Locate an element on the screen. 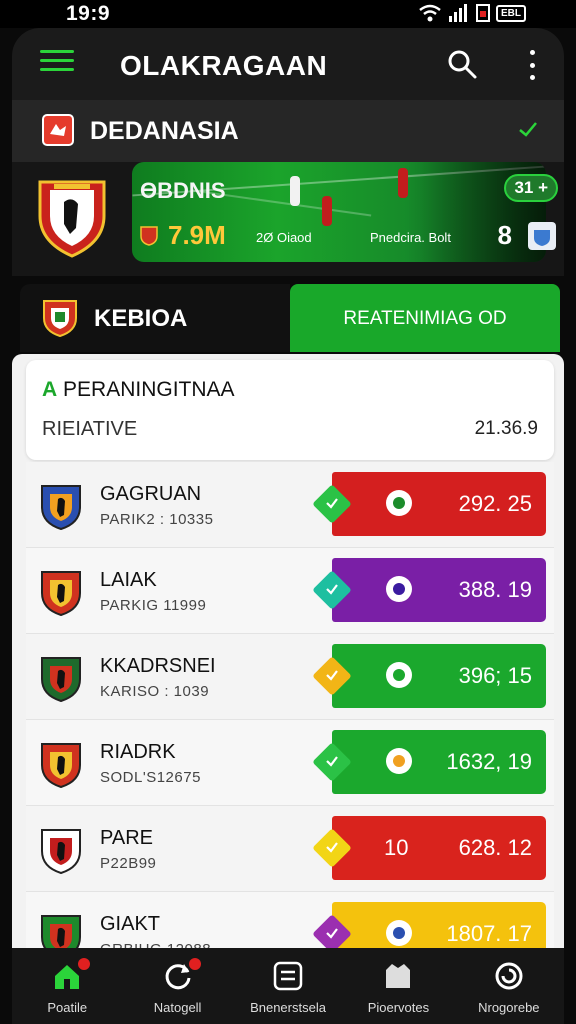  nav-label: Bnenerstsela is located at coordinates (288, 1007).